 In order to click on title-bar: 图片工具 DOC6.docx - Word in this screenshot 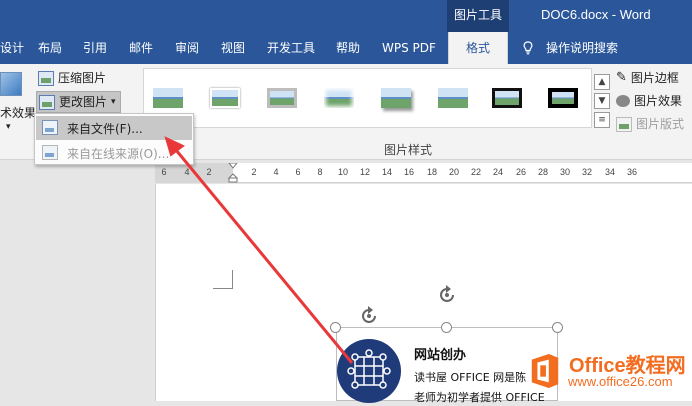, I will do `click(346, 16)`.